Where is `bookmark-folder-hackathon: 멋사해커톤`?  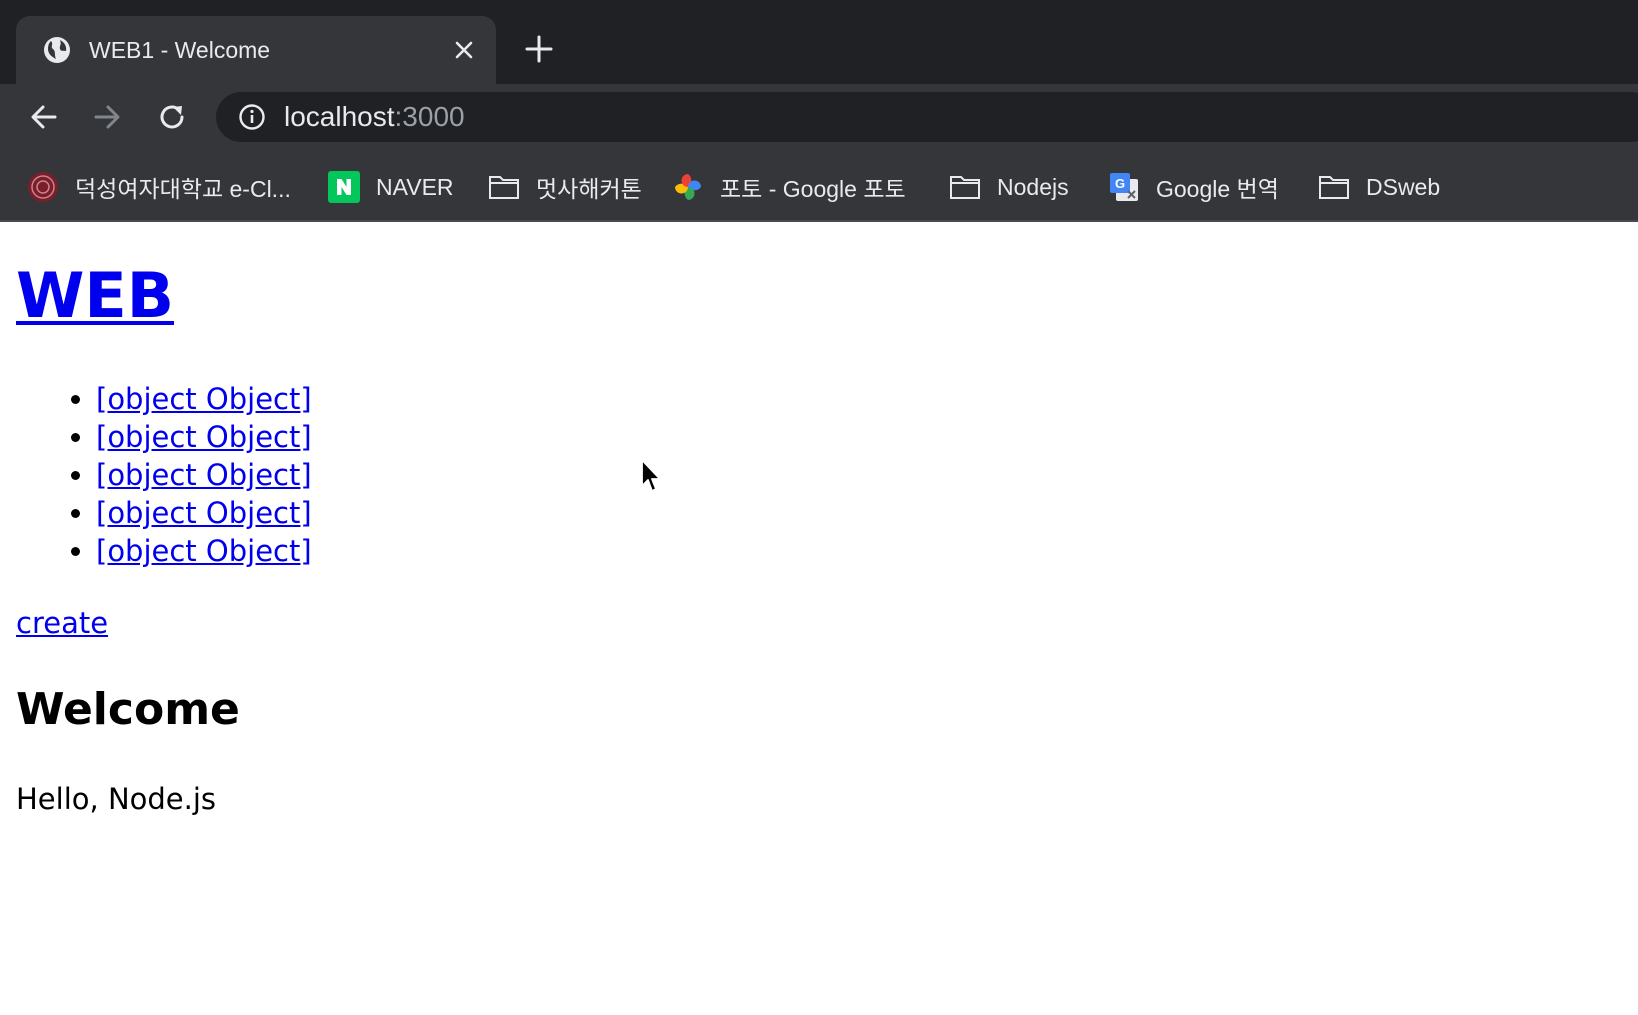
bookmark-folder-hackathon: 멋사해커톤 is located at coordinates (565, 187).